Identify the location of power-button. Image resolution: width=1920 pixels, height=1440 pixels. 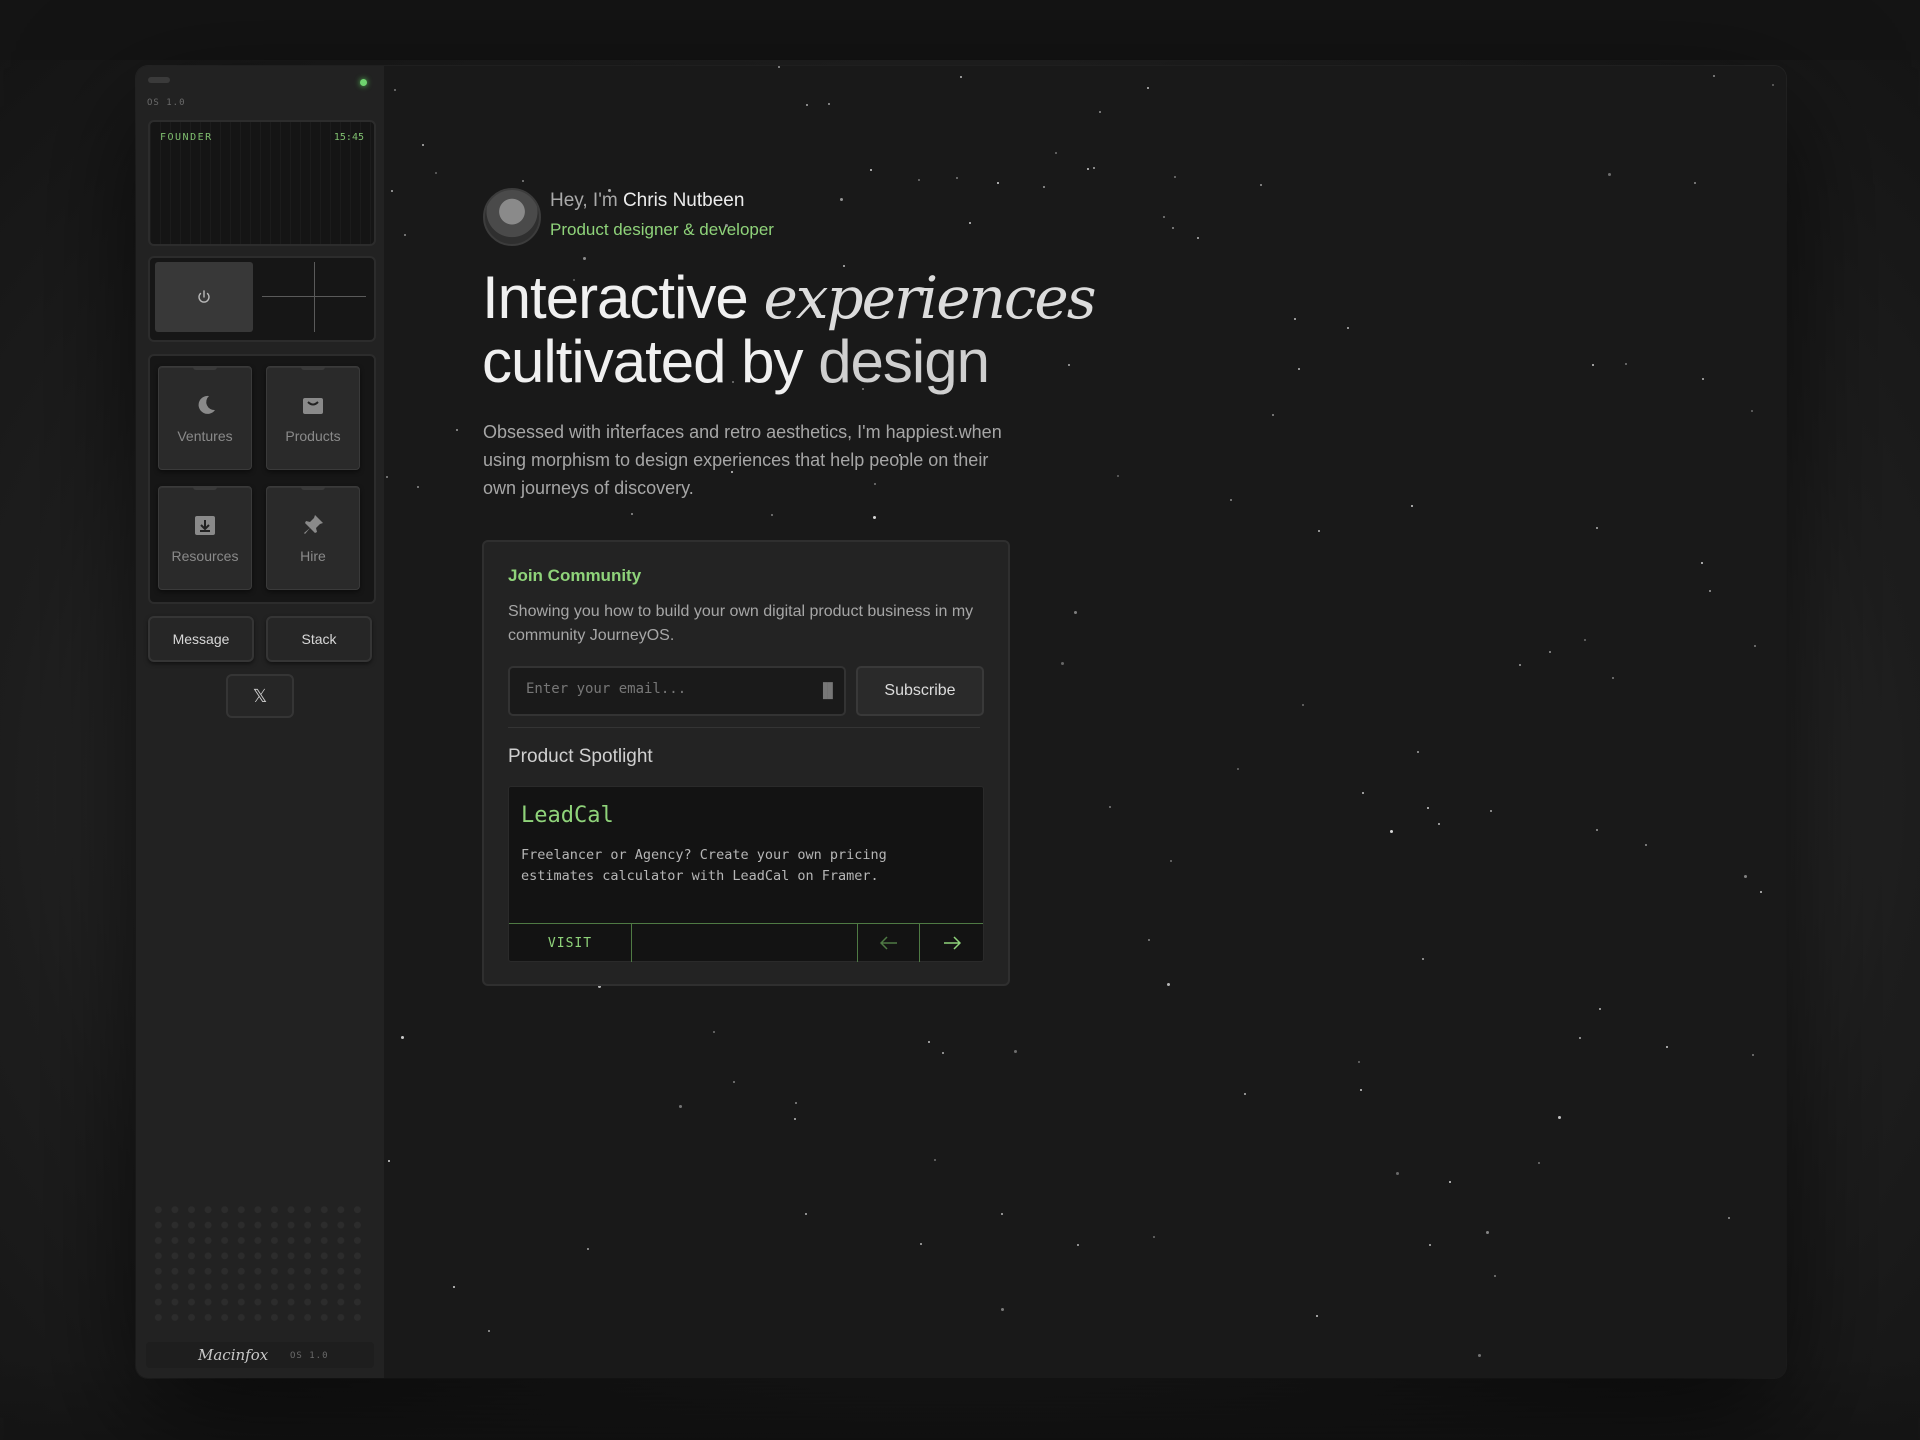
(204, 297).